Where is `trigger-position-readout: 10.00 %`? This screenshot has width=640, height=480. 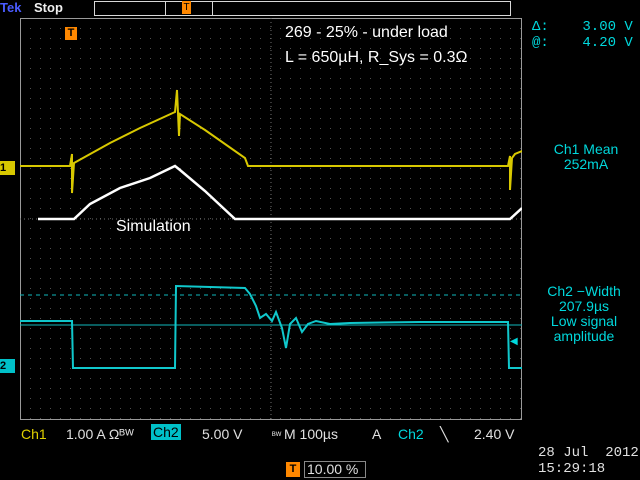
trigger-position-readout: 10.00 % is located at coordinates (335, 469).